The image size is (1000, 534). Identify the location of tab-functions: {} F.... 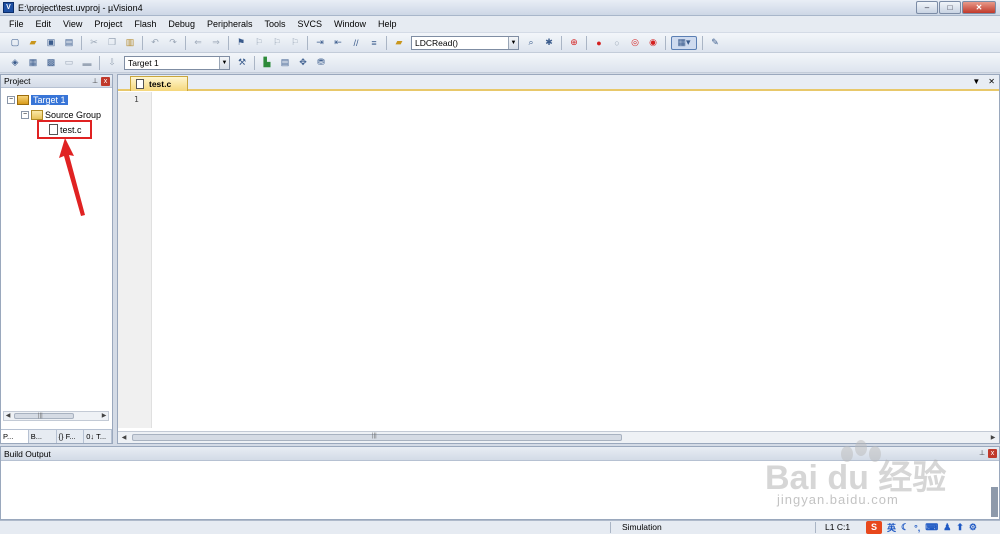
(71, 436).